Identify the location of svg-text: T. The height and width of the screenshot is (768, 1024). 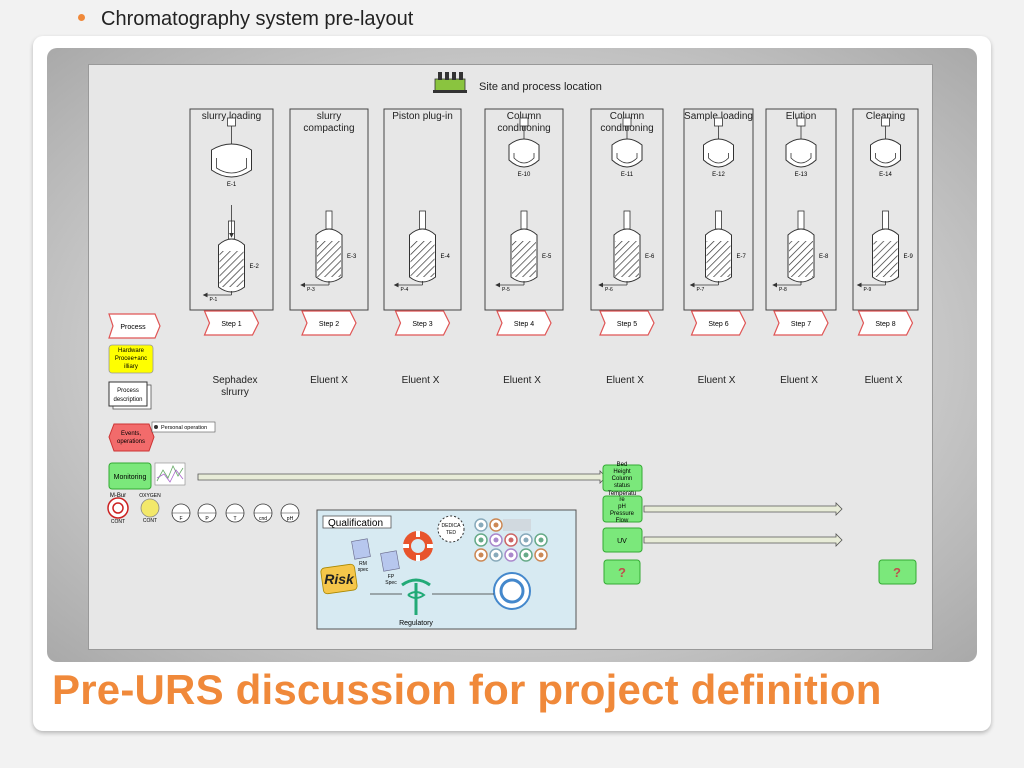
(234, 519).